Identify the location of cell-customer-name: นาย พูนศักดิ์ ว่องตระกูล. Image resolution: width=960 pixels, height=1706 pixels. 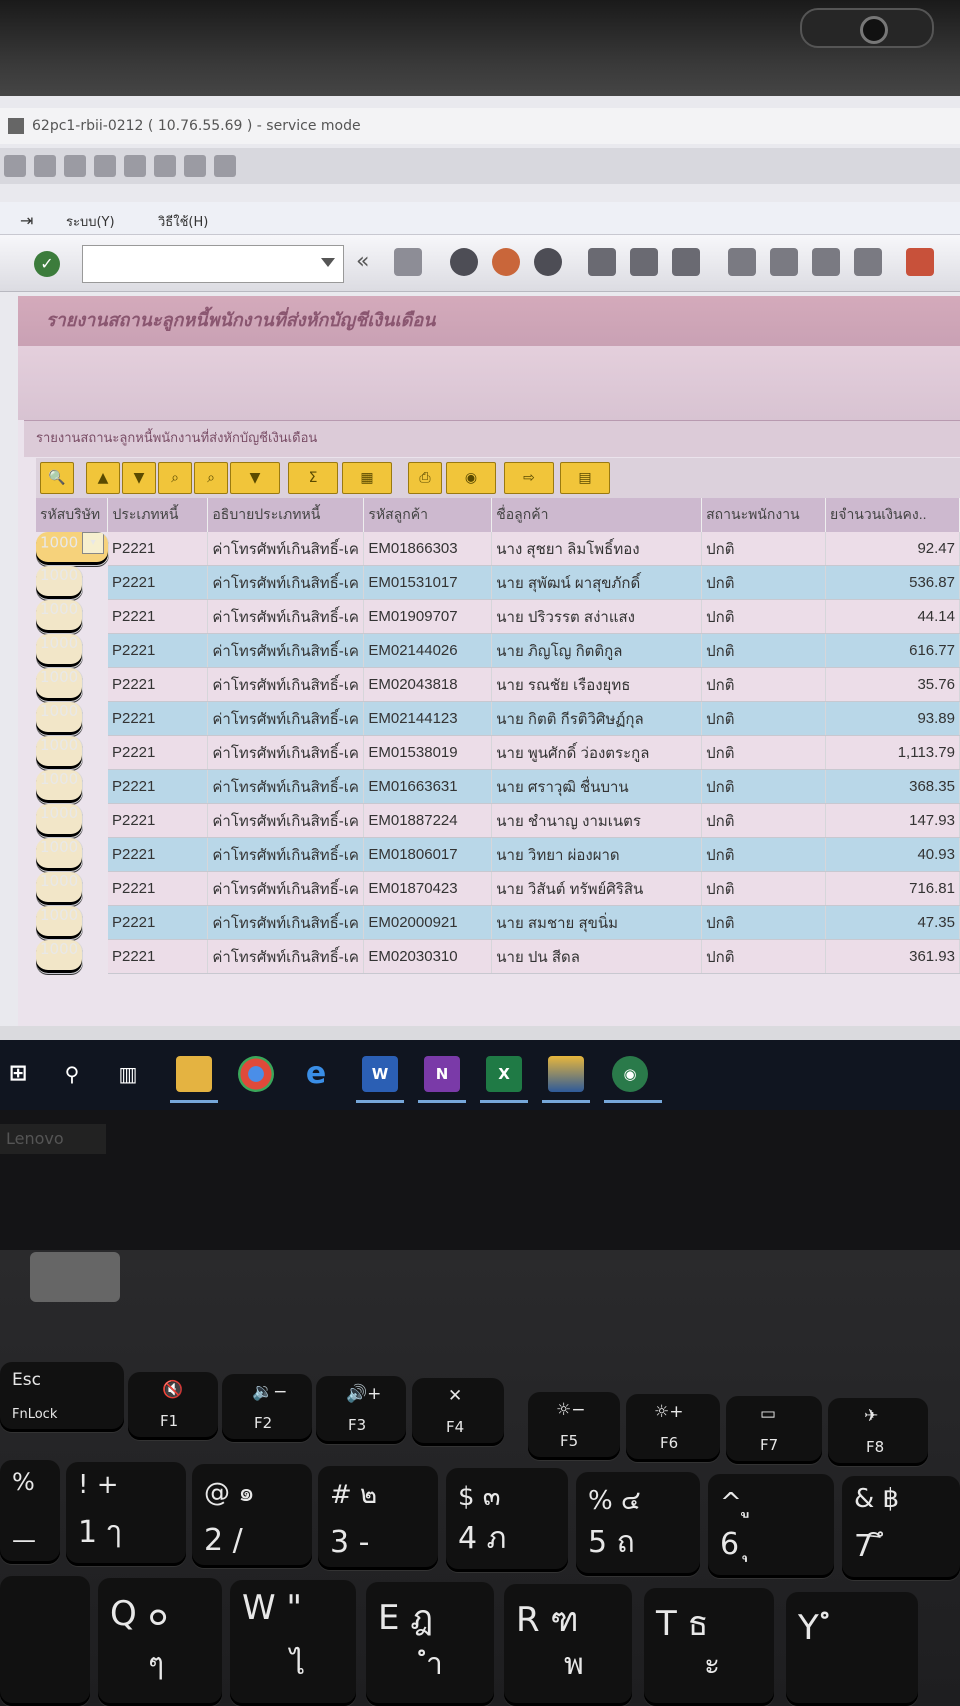
(597, 752).